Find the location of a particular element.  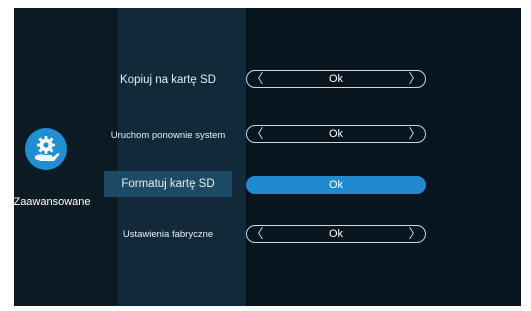

gear-hand-icon is located at coordinates (47, 148).